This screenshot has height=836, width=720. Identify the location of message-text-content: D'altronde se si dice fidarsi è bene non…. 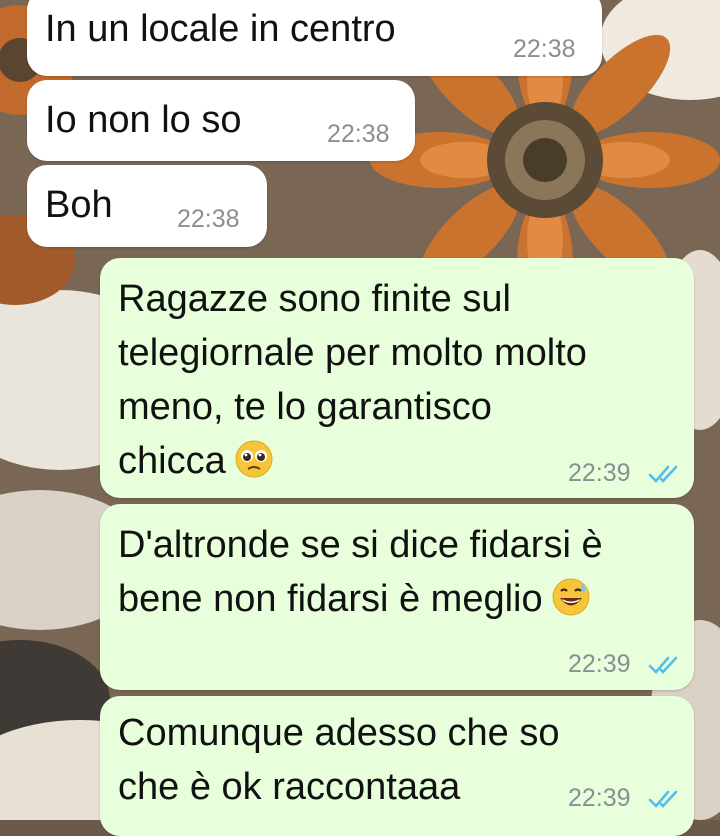
(360, 572).